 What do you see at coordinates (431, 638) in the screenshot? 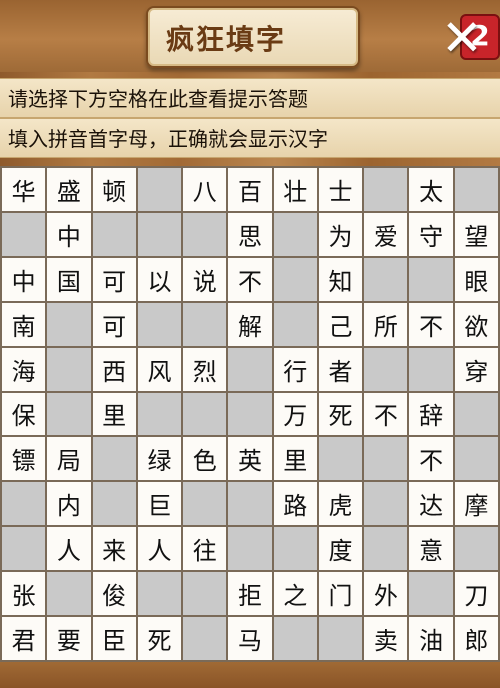
I see `grid-cell: 油` at bounding box center [431, 638].